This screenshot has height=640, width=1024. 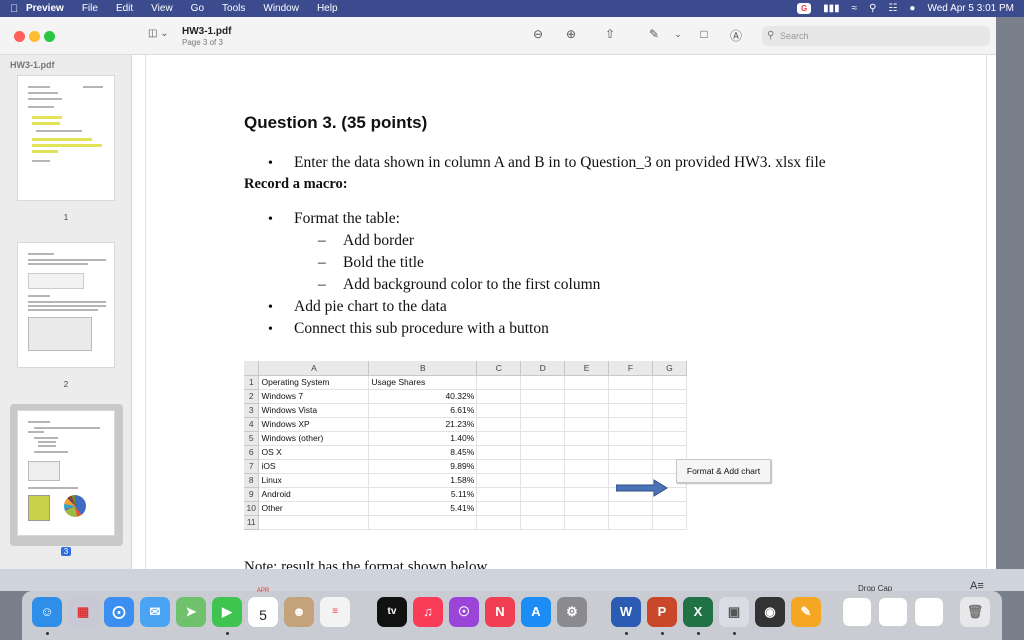 What do you see at coordinates (770, 612) in the screenshot?
I see `photobooth-icon: ◉` at bounding box center [770, 612].